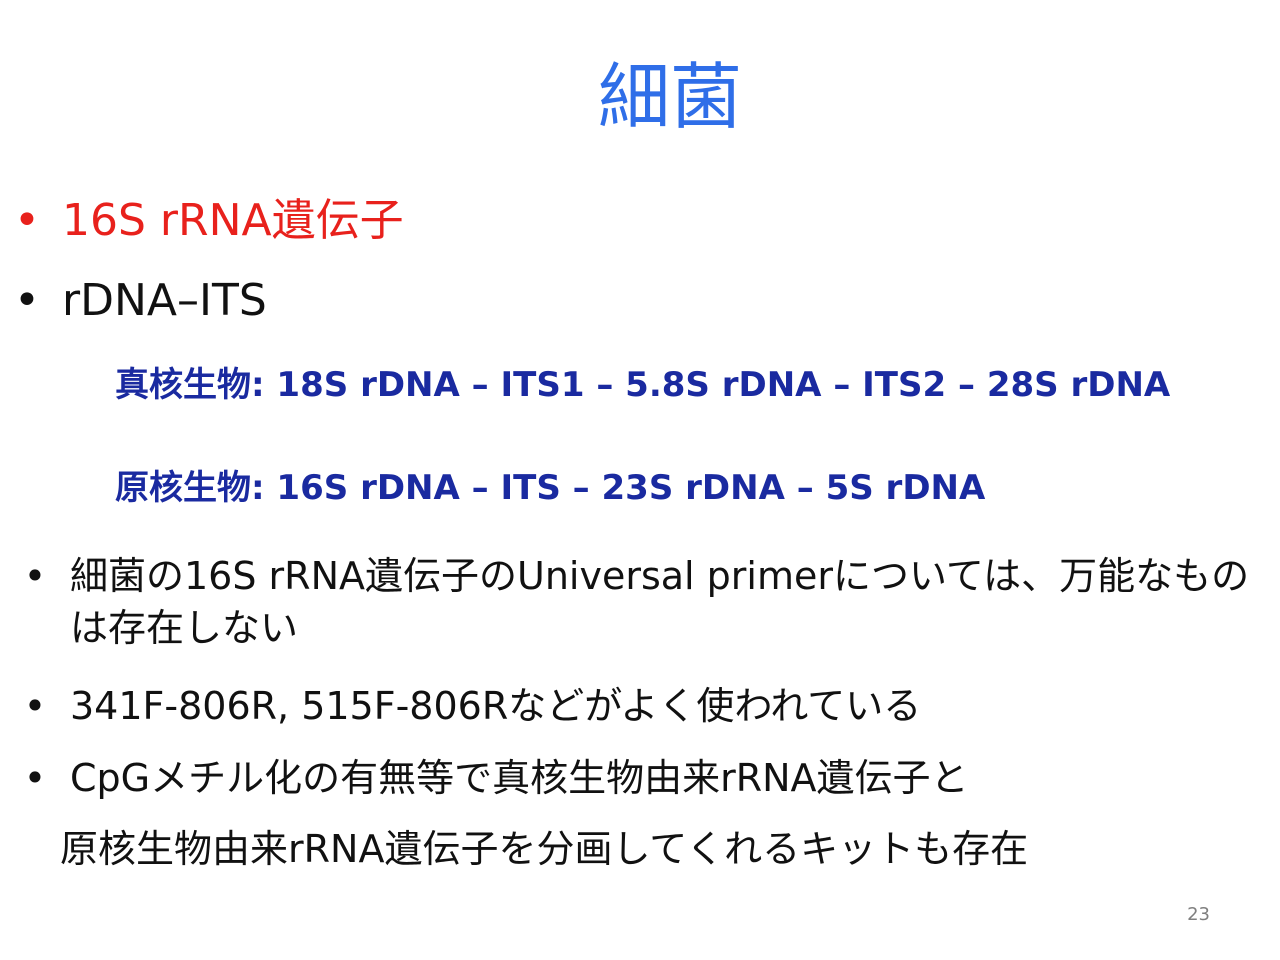 This screenshot has width=1280, height=960. Describe the element at coordinates (233, 220) in the screenshot. I see `bullet-text: 16S rRNA遺伝子` at that location.